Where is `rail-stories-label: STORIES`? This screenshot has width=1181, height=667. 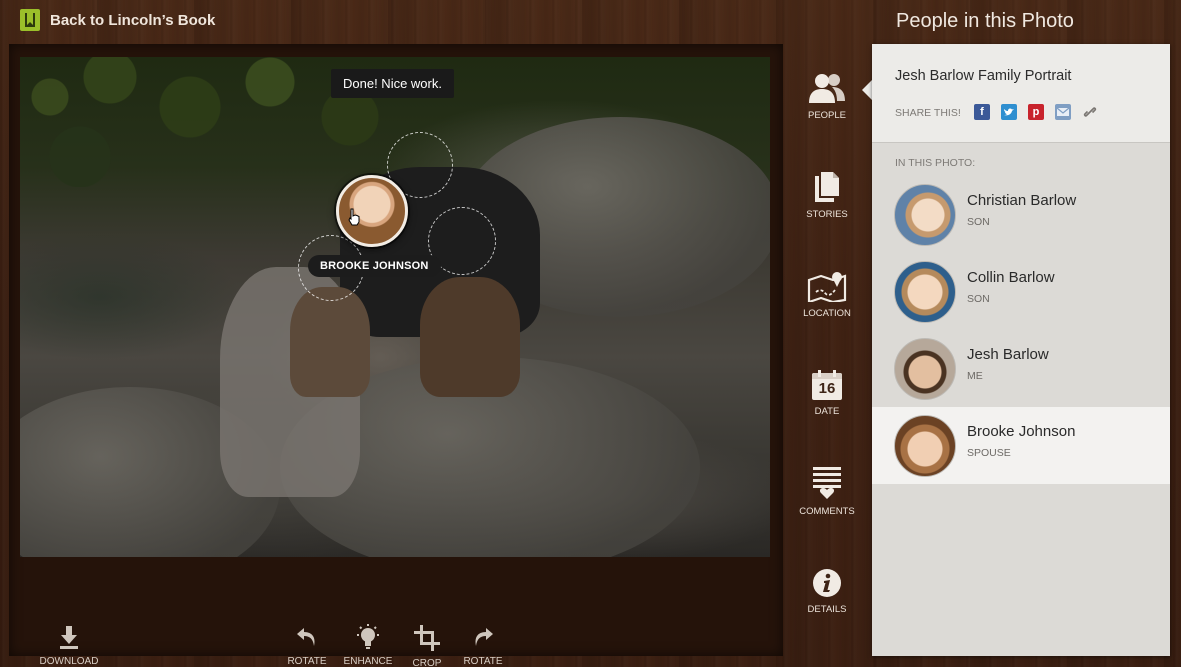
rail-stories-label: STORIES is located at coordinates (827, 214).